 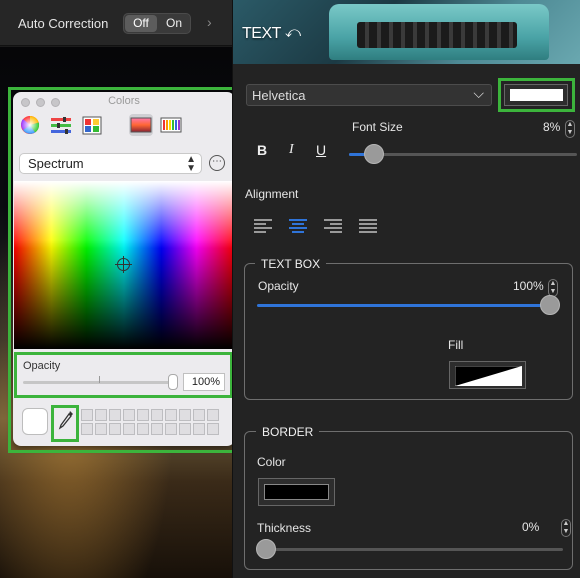 What do you see at coordinates (528, 286) in the screenshot?
I see `text-box-opacity-value: 100%` at bounding box center [528, 286].